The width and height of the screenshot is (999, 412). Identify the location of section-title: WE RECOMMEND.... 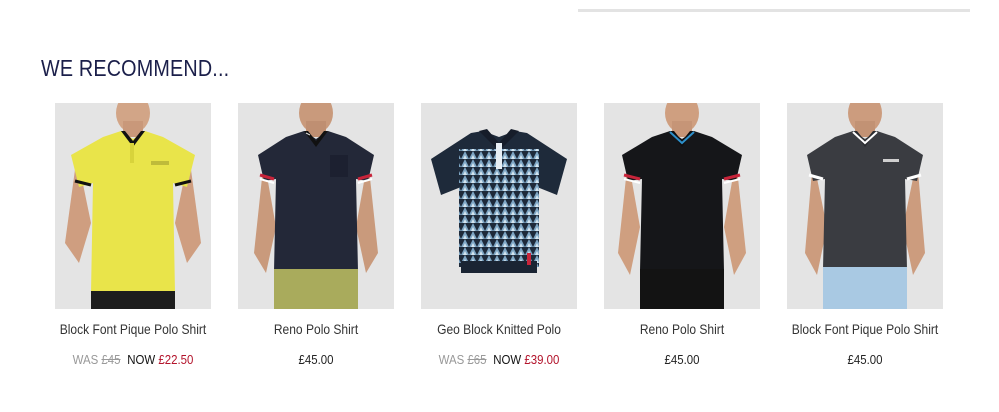
(135, 68).